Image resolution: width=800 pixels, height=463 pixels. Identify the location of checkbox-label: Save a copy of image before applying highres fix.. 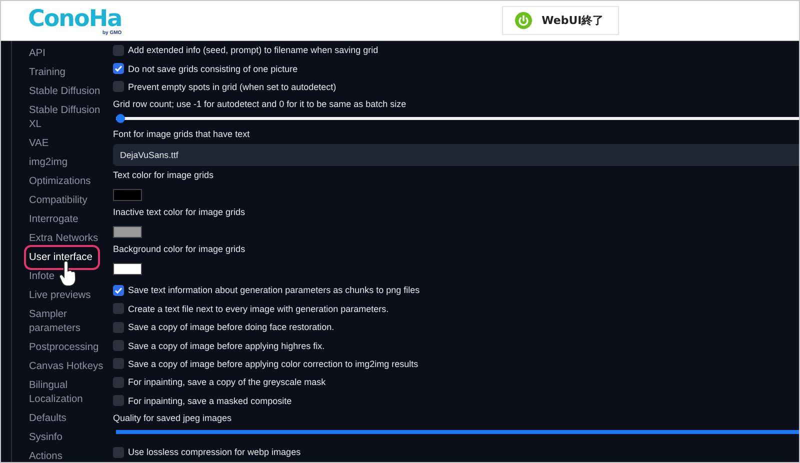
(226, 345).